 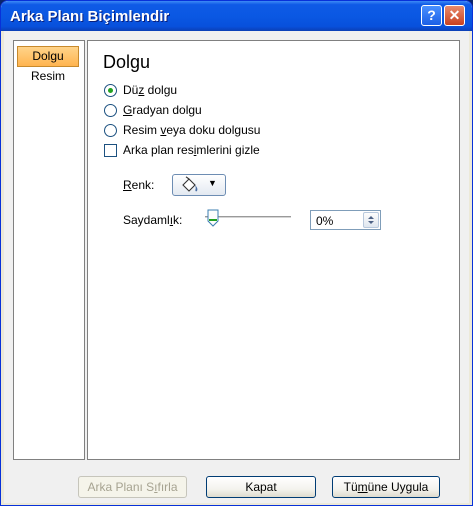 I want to click on transparency-label: Saydamlık:, so click(x=153, y=220).